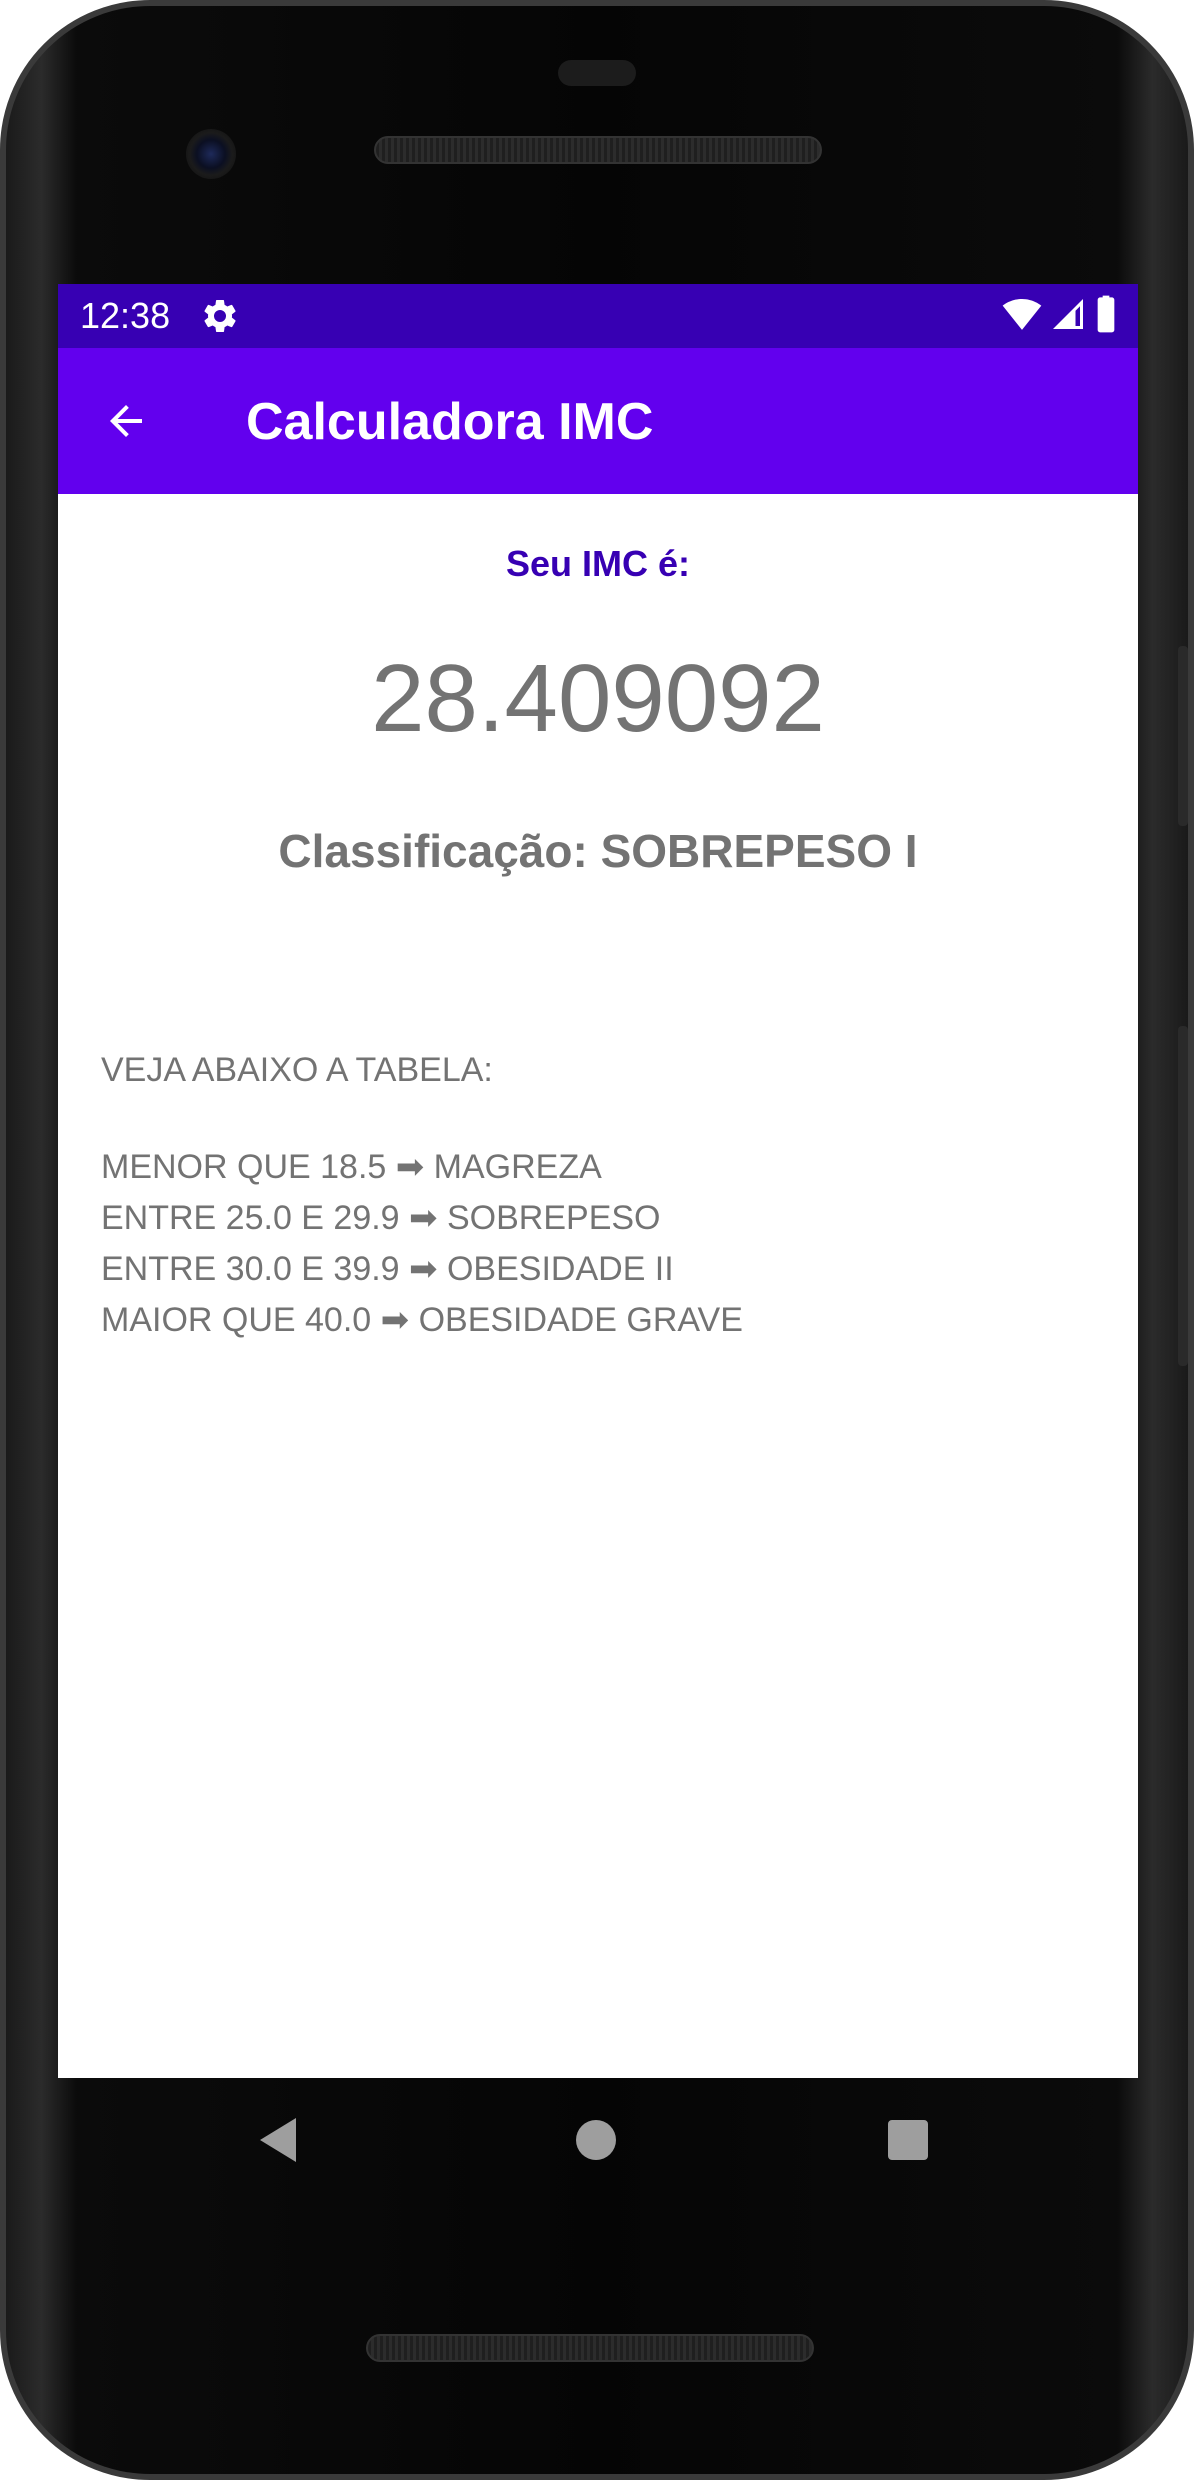 The image size is (1194, 2480). What do you see at coordinates (598, 150) in the screenshot?
I see `top-speaker-grille` at bounding box center [598, 150].